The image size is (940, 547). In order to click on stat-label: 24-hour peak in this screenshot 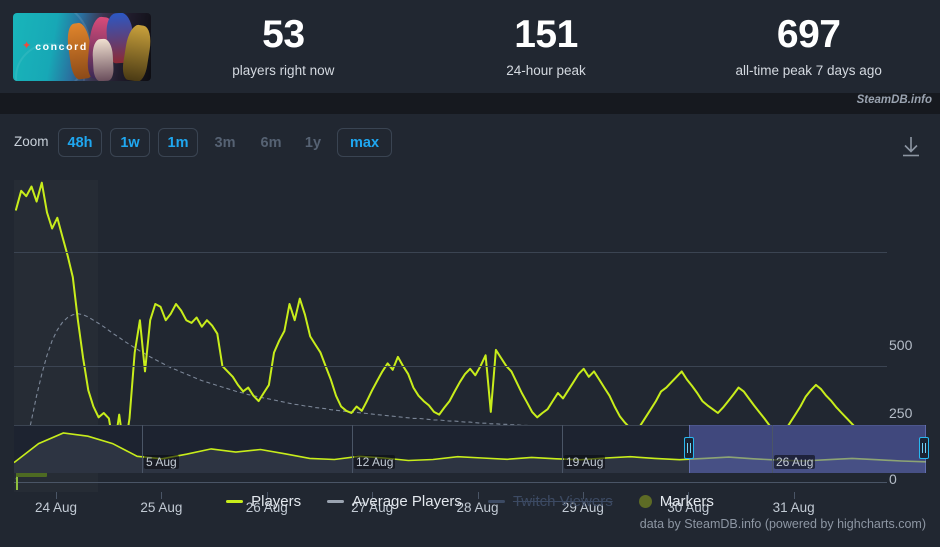, I will do `click(546, 70)`.